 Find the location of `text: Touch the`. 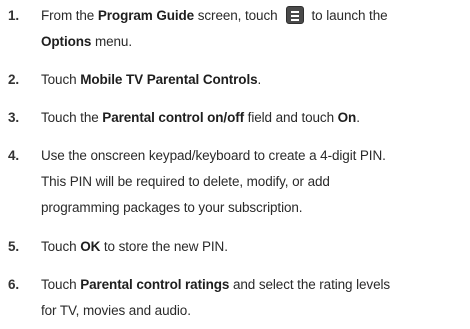

text: Touch the is located at coordinates (72, 117).